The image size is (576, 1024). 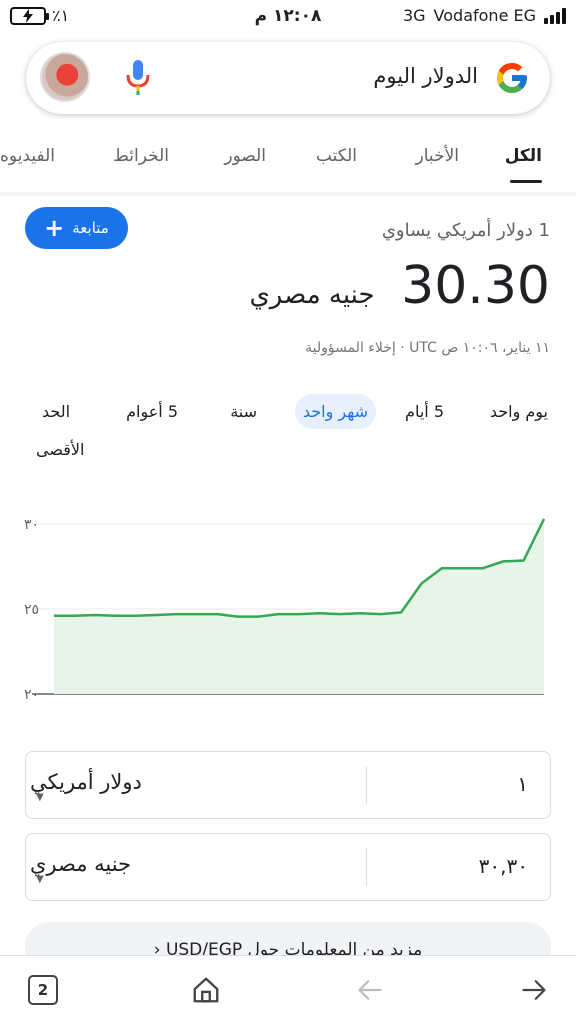 I want to click on range-1-month: شهر واحد, so click(x=335, y=411).